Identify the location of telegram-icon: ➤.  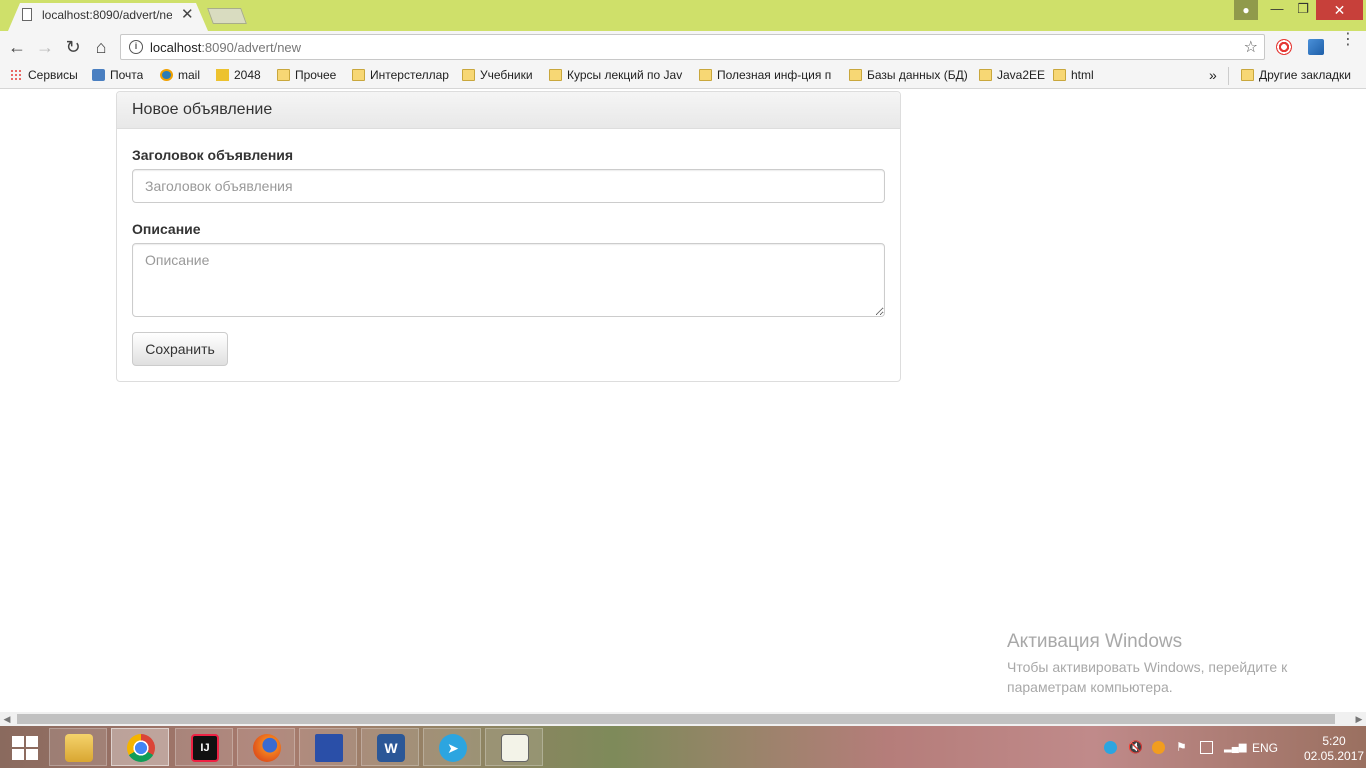
(453, 748).